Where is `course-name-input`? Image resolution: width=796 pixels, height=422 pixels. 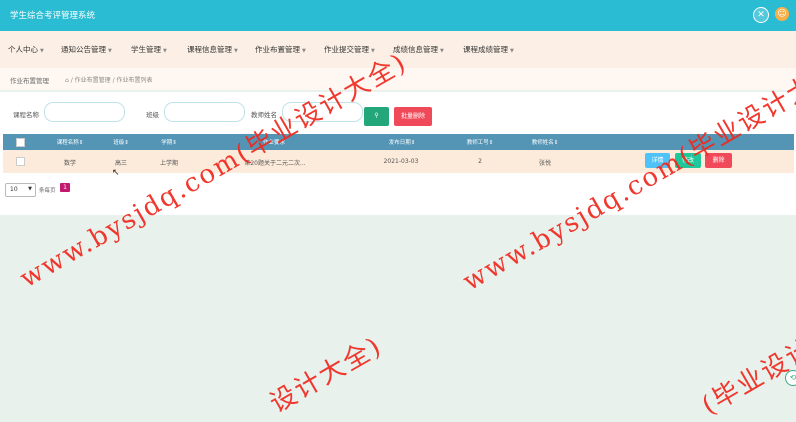 course-name-input is located at coordinates (84, 112).